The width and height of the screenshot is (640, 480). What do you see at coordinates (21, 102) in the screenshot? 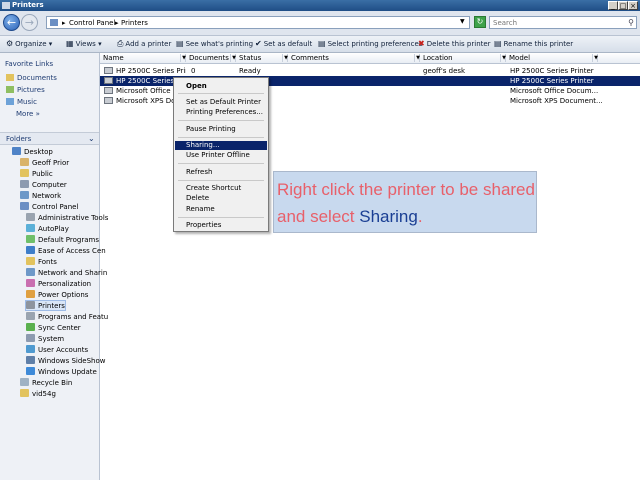
I see `favorite-music: Music` at bounding box center [21, 102].